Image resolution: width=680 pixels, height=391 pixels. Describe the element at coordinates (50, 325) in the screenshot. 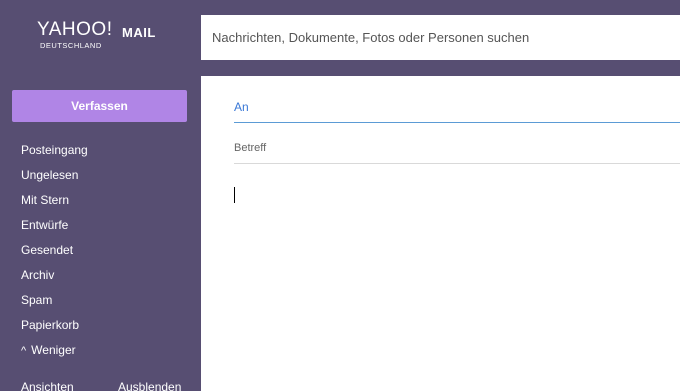

I see `sidebar-item-label: Papierkorb` at that location.